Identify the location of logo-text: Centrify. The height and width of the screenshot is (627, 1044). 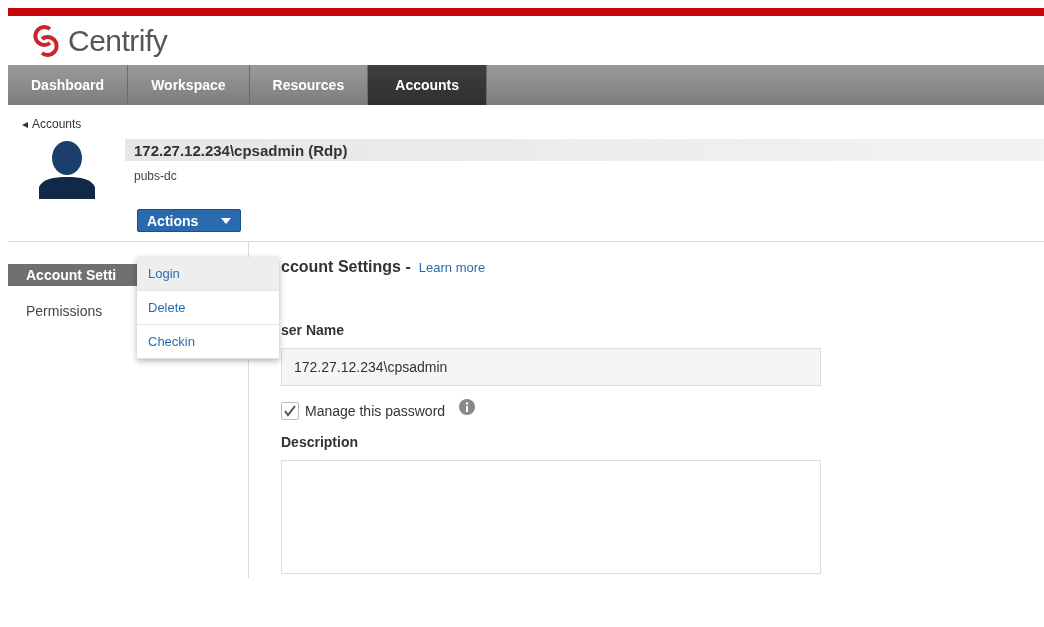
(118, 40).